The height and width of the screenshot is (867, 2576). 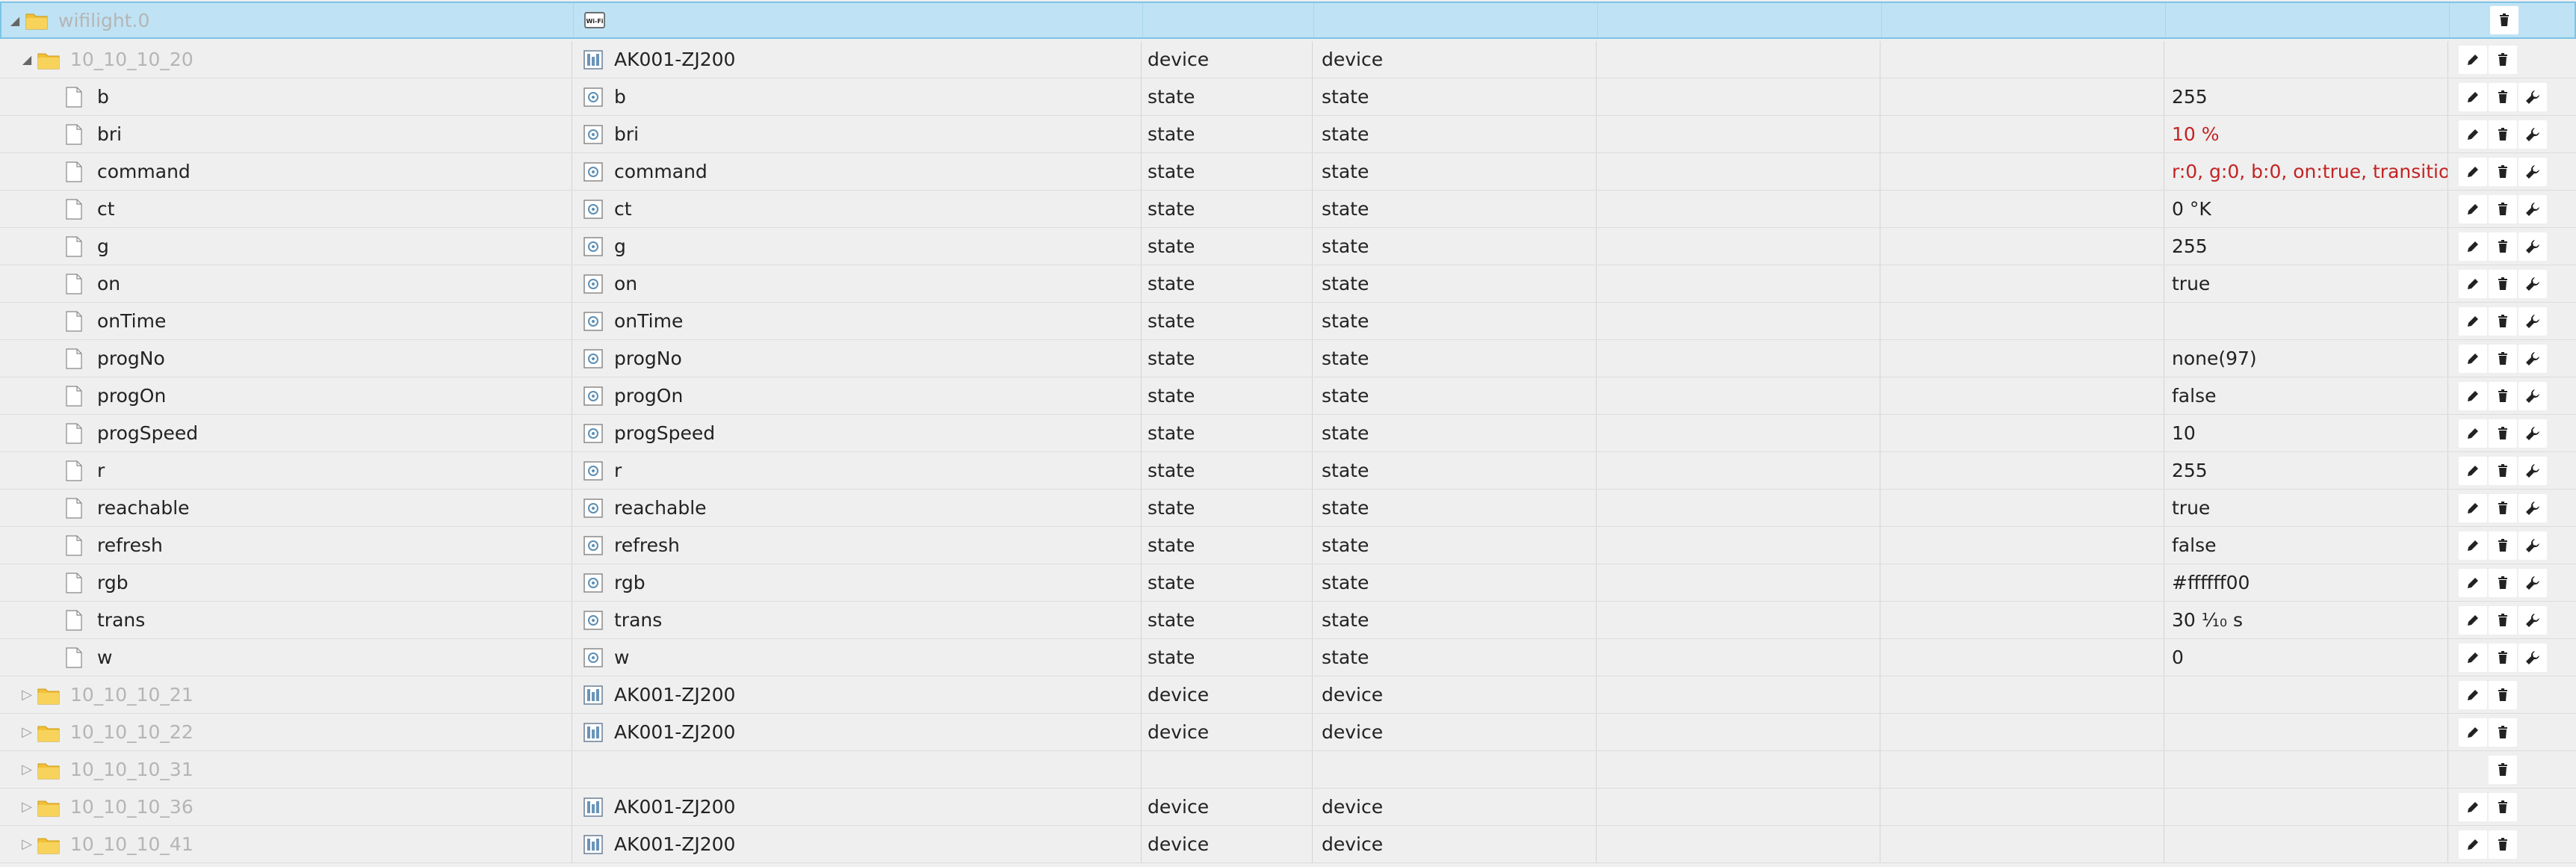 I want to click on name-cell: refresh, so click(x=286, y=545).